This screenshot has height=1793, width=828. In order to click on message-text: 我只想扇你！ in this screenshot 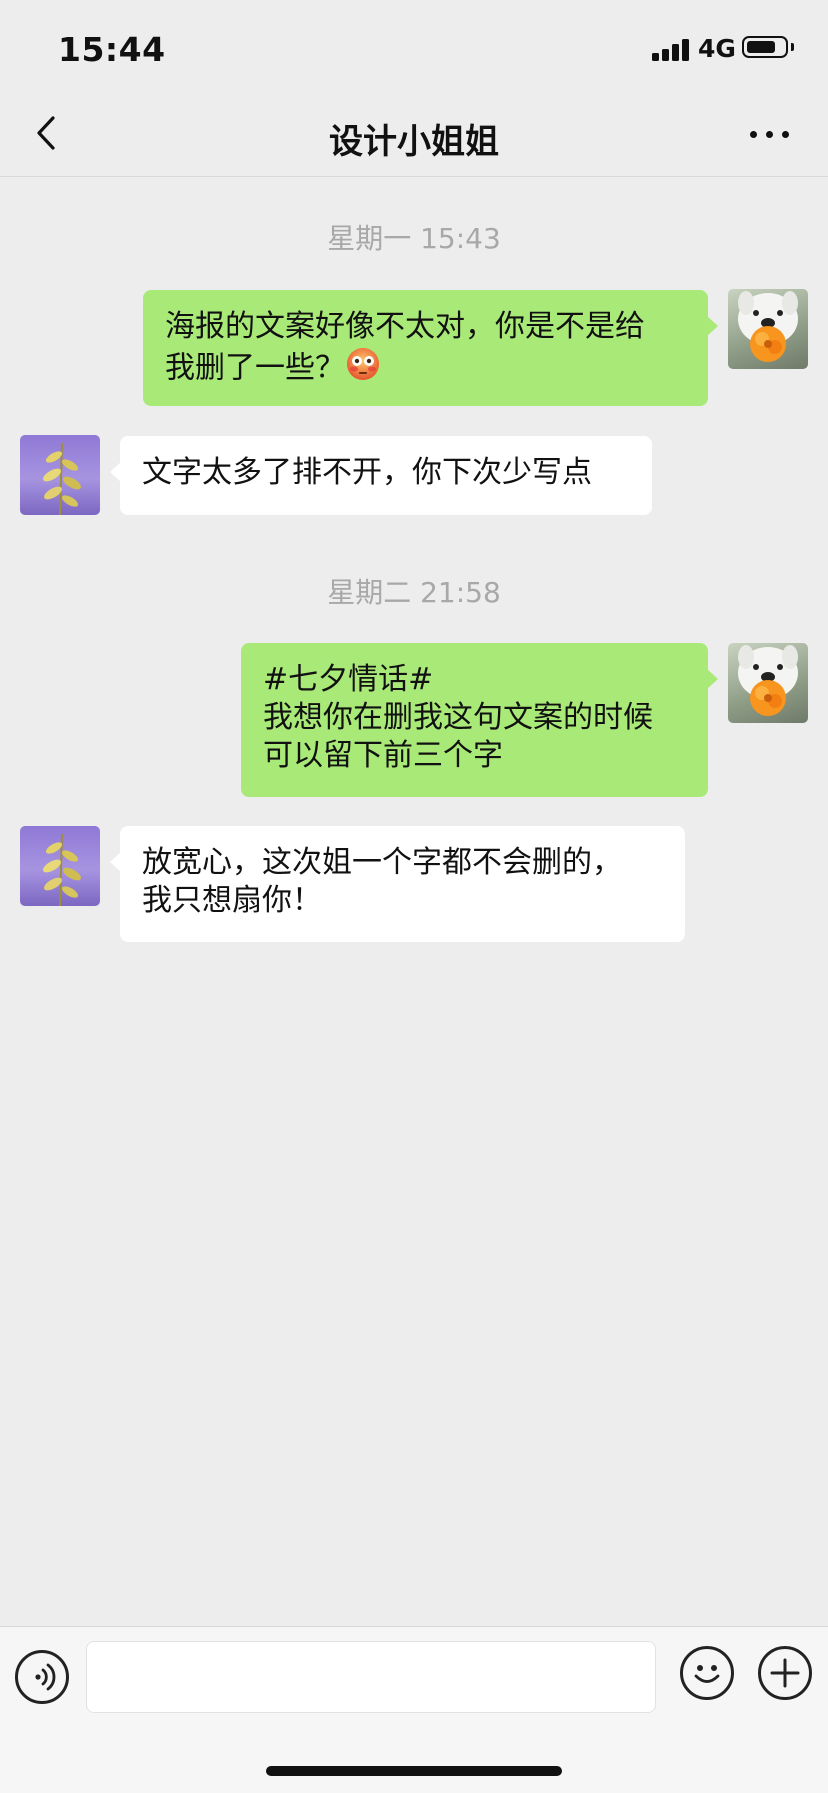, I will do `click(232, 900)`.